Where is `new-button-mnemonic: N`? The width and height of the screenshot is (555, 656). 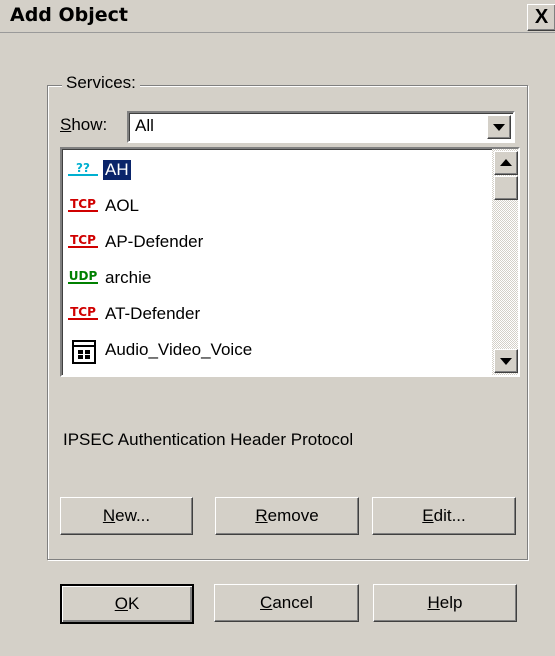 new-button-mnemonic: N is located at coordinates (109, 515).